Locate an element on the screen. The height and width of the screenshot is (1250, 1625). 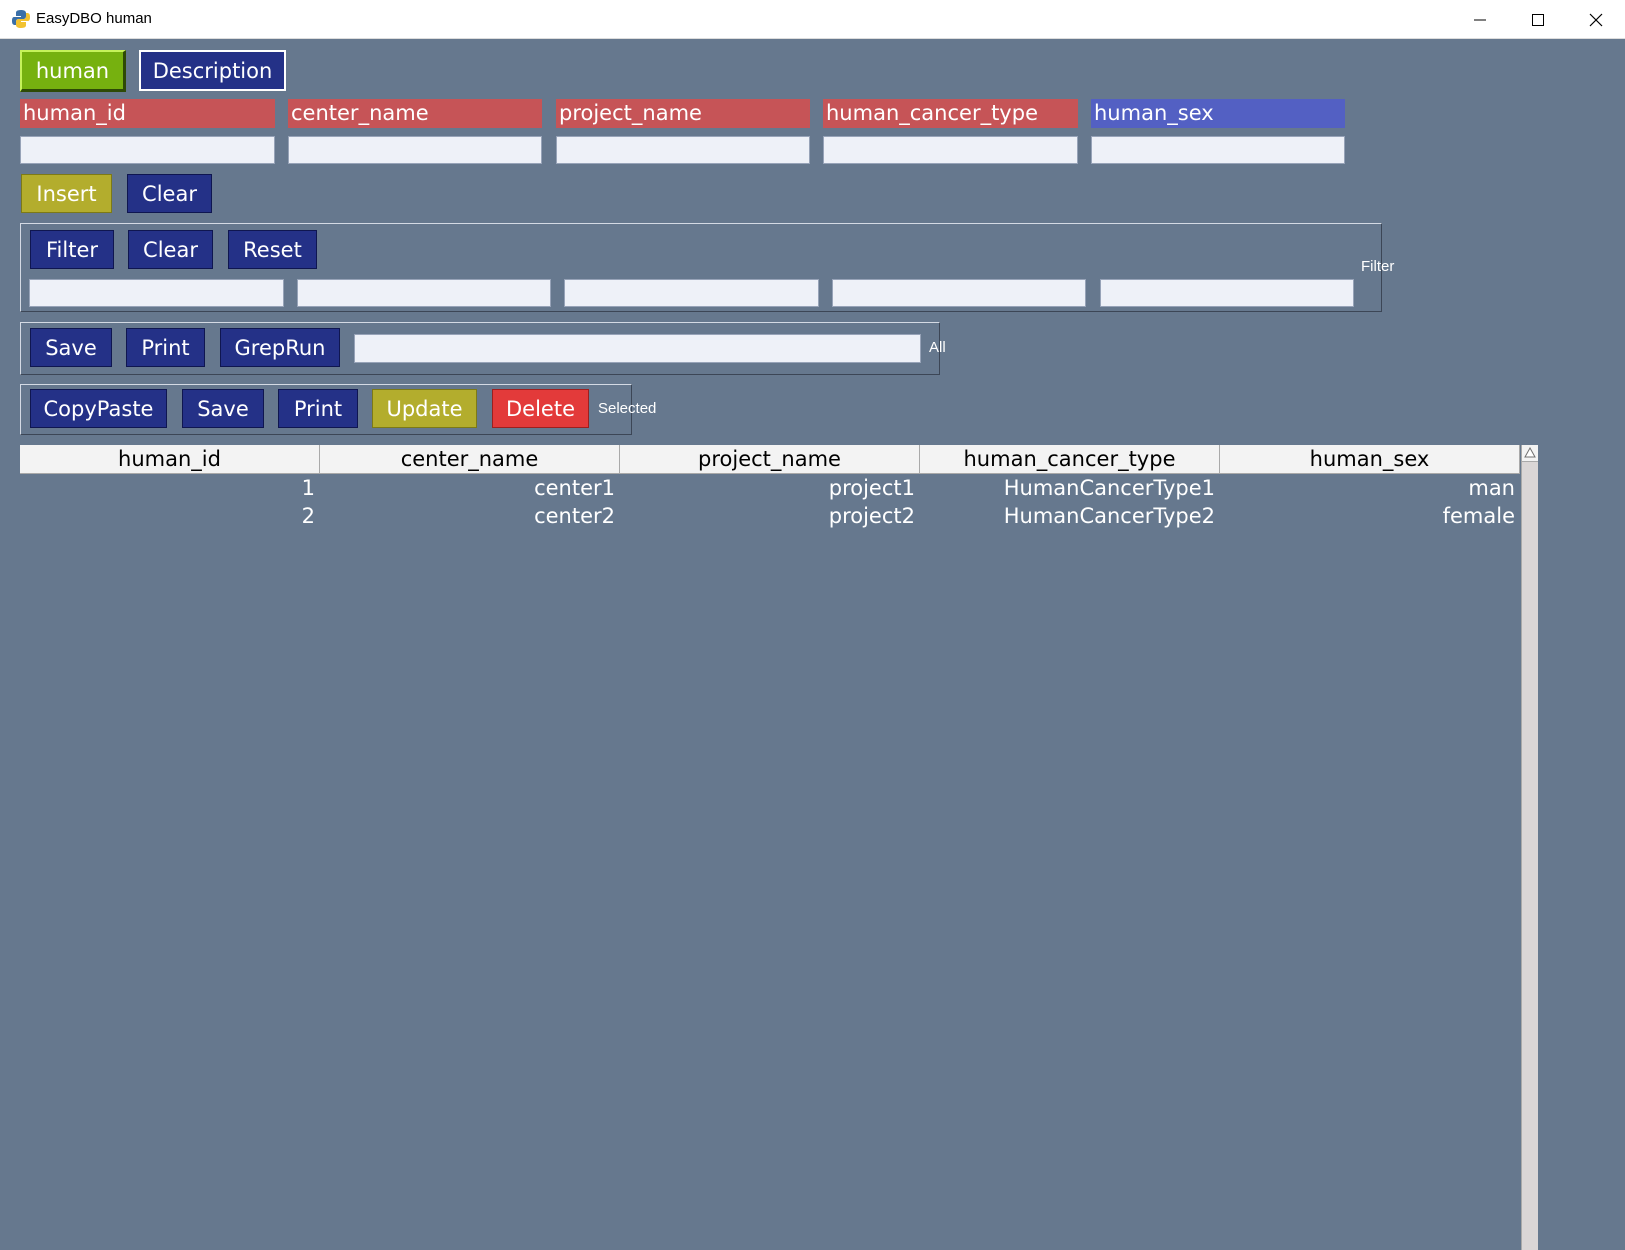
filter-input-center-name is located at coordinates (424, 293).